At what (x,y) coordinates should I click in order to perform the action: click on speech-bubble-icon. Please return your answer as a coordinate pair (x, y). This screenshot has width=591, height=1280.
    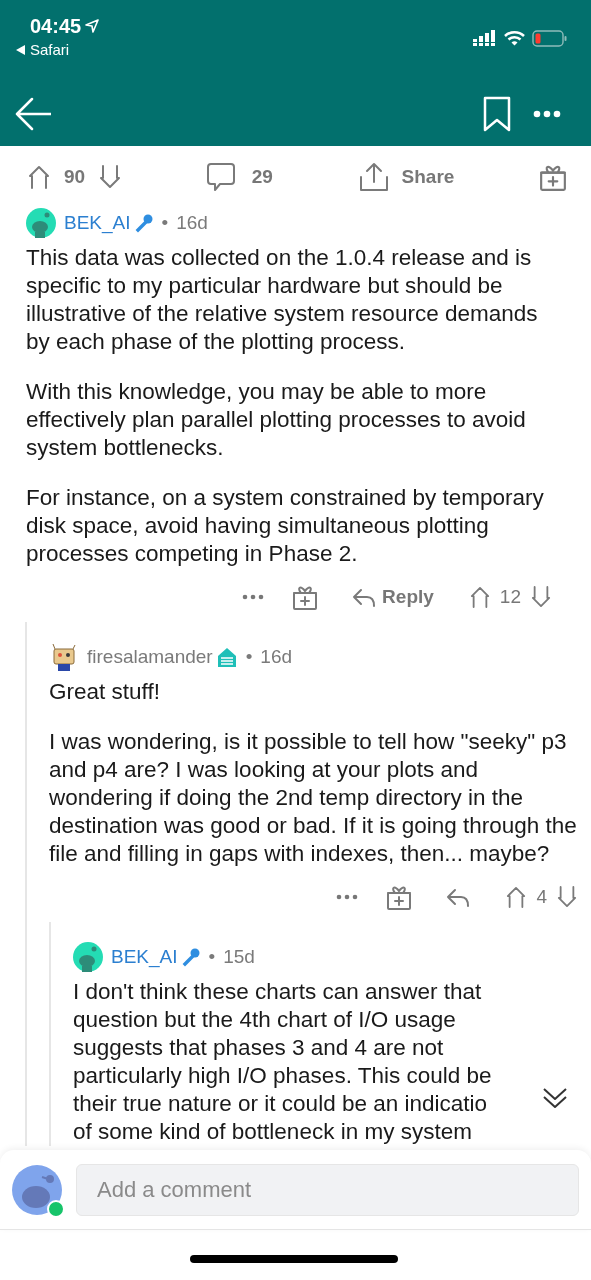
    Looking at the image, I should click on (220, 177).